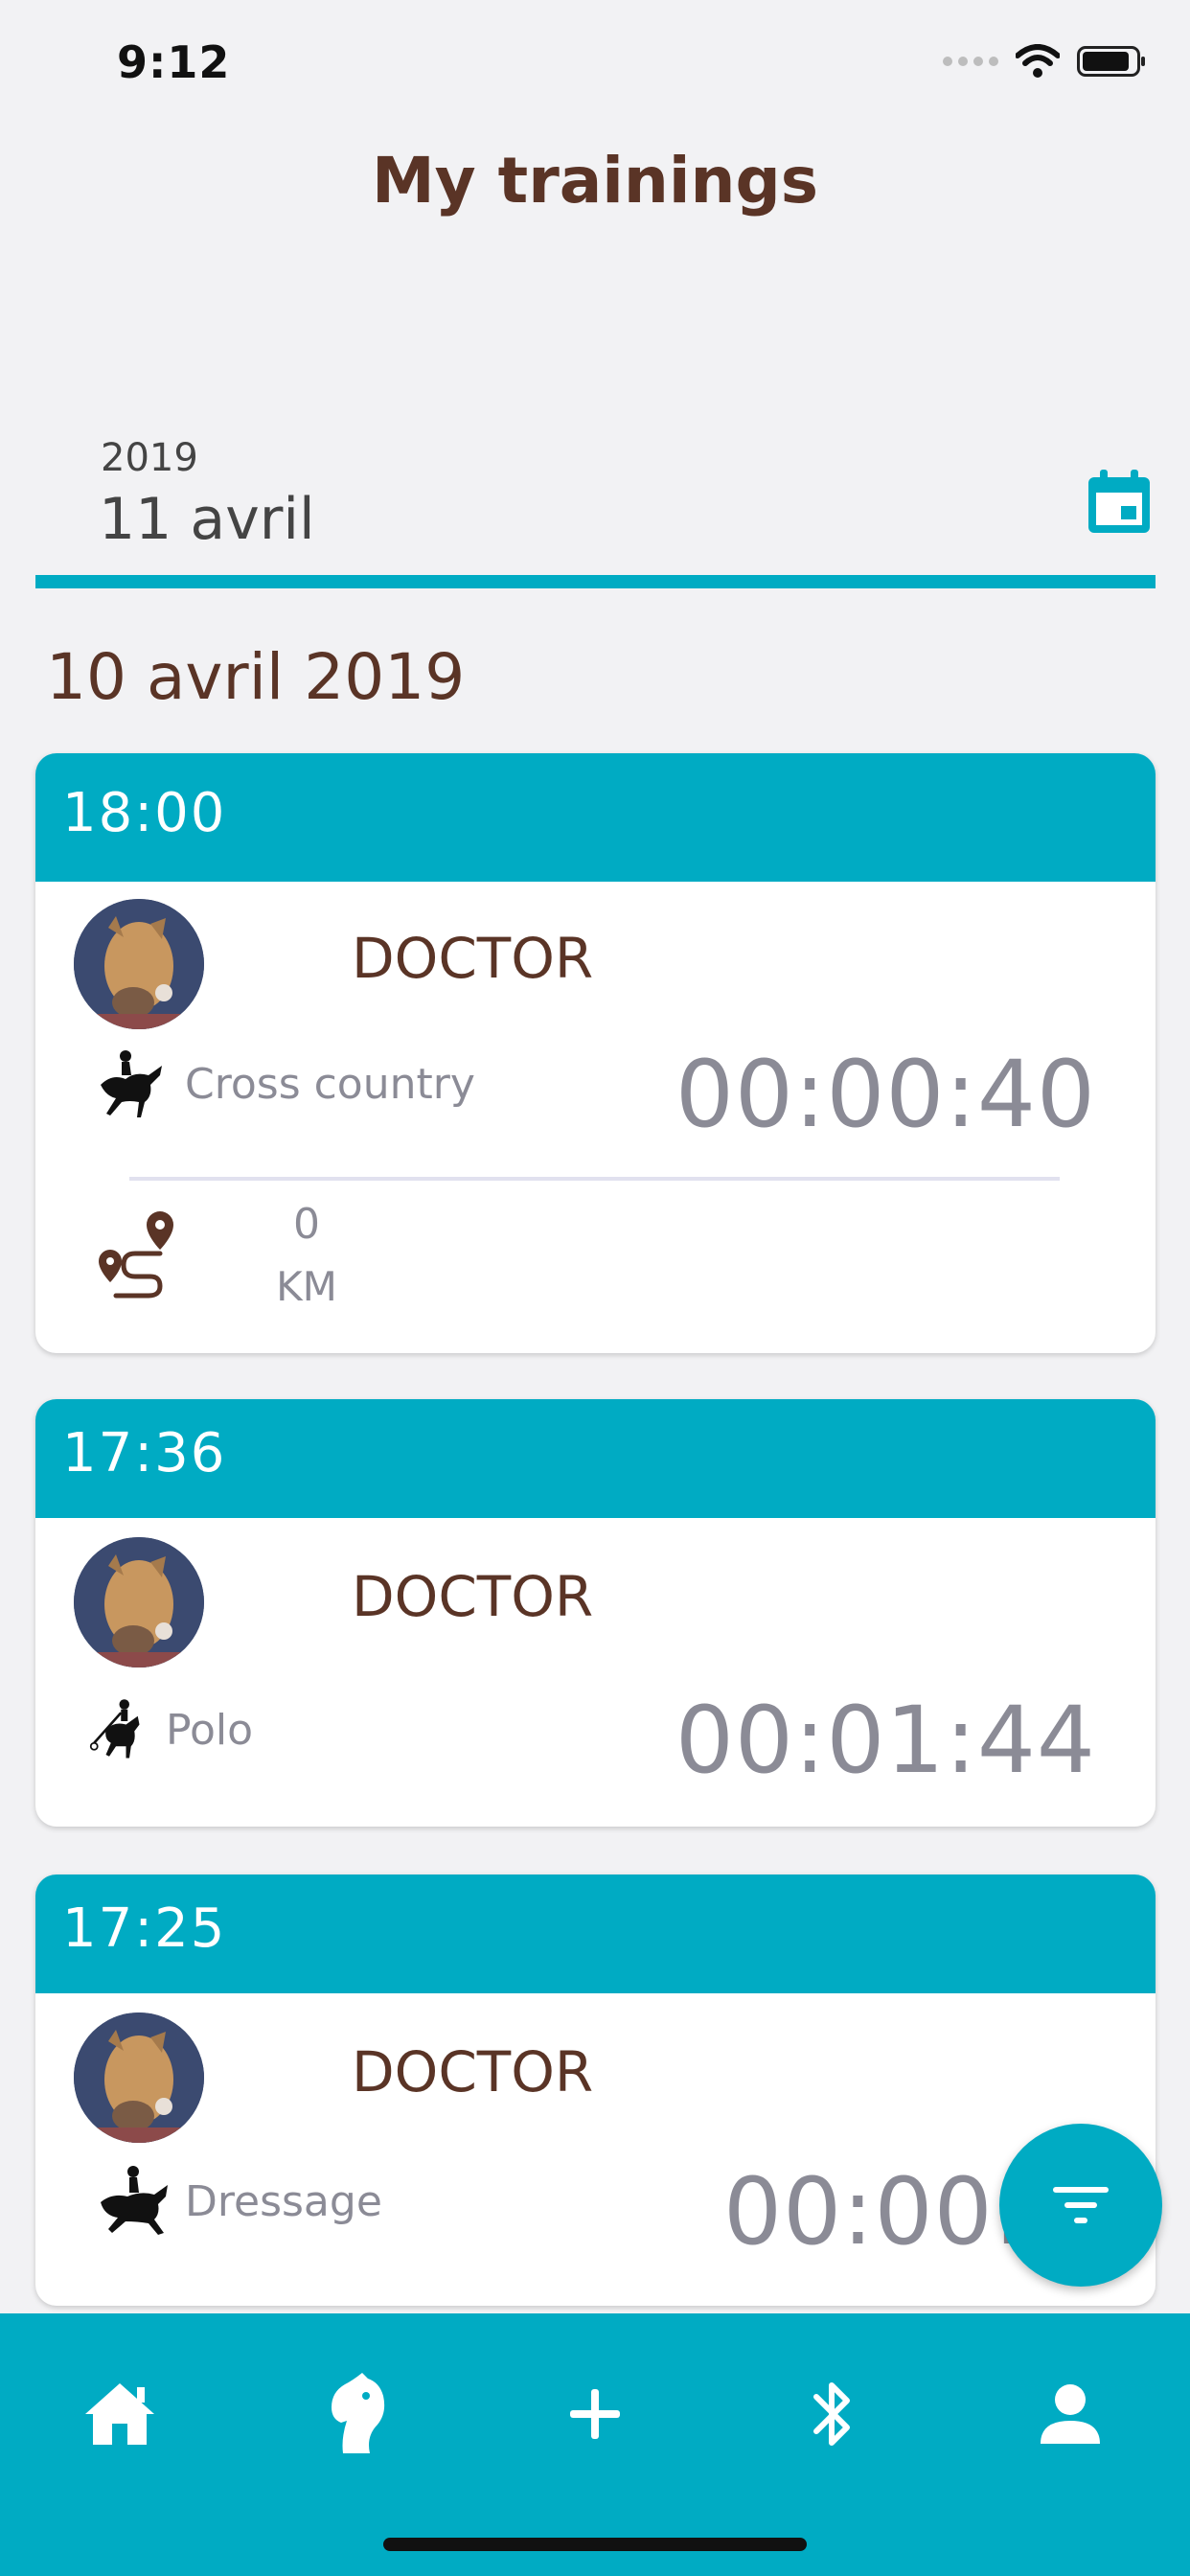  Describe the element at coordinates (144, 813) in the screenshot. I see `training-time: 18:00` at that location.